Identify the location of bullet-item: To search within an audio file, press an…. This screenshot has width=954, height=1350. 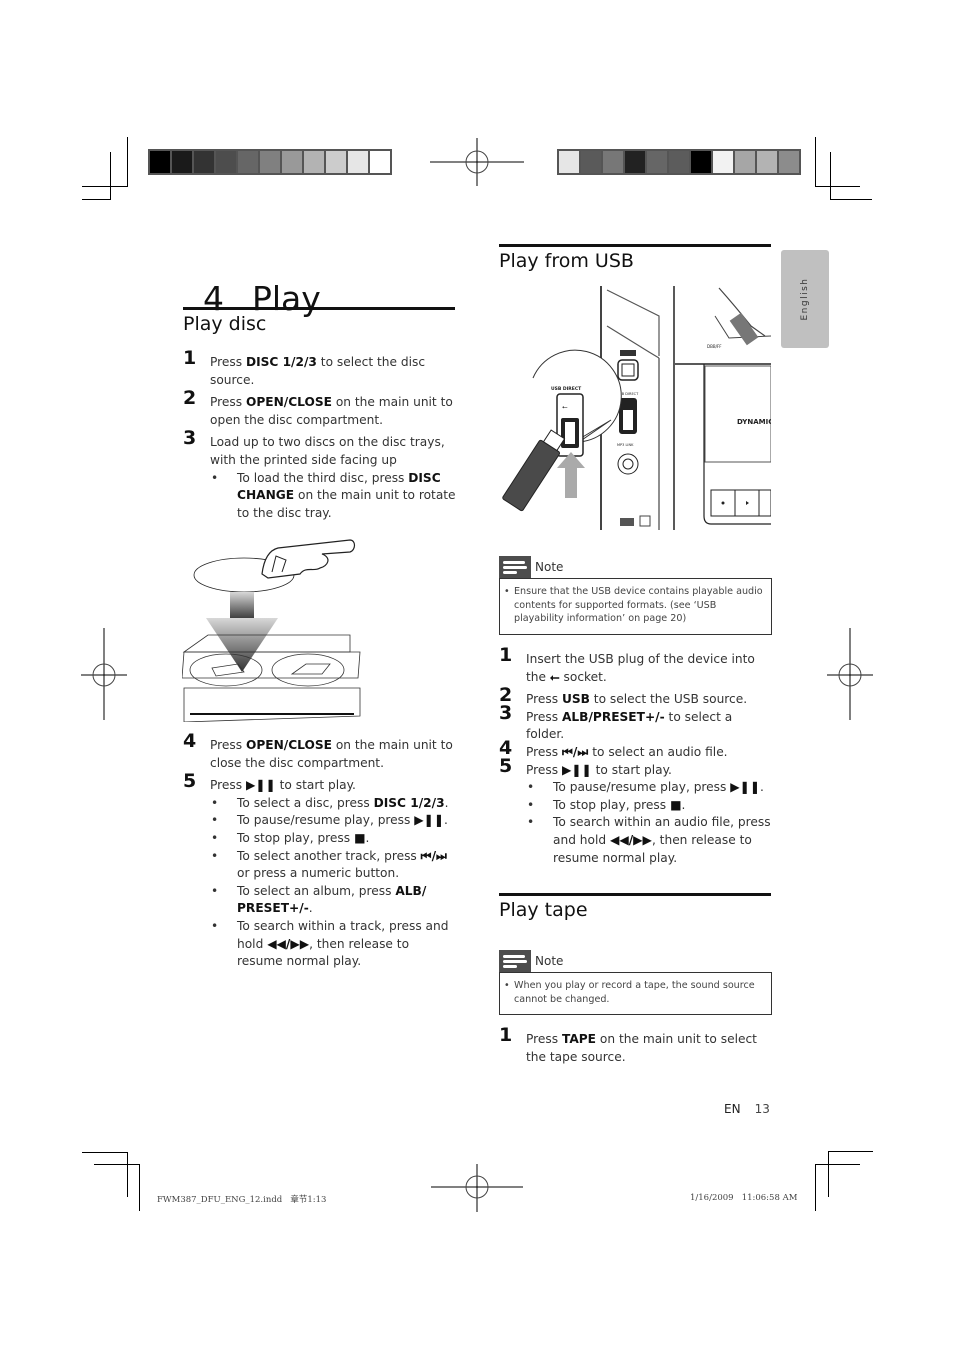
(650, 840).